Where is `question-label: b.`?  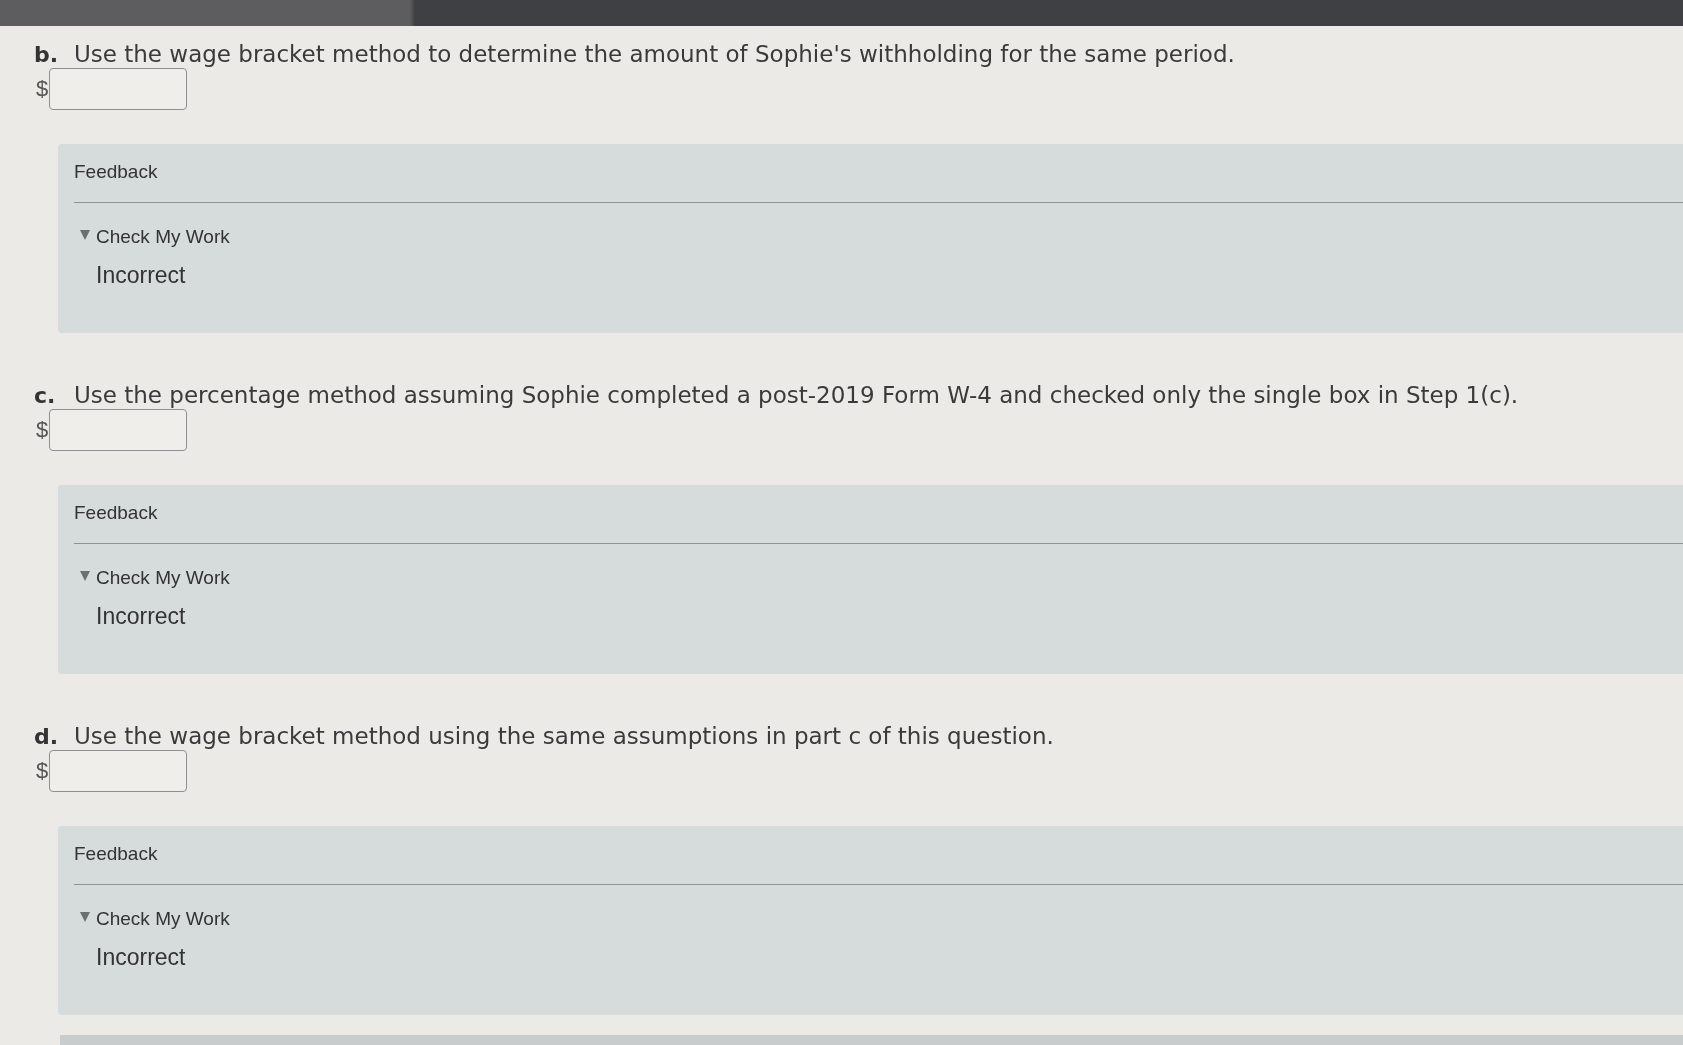
question-label: b. is located at coordinates (47, 54).